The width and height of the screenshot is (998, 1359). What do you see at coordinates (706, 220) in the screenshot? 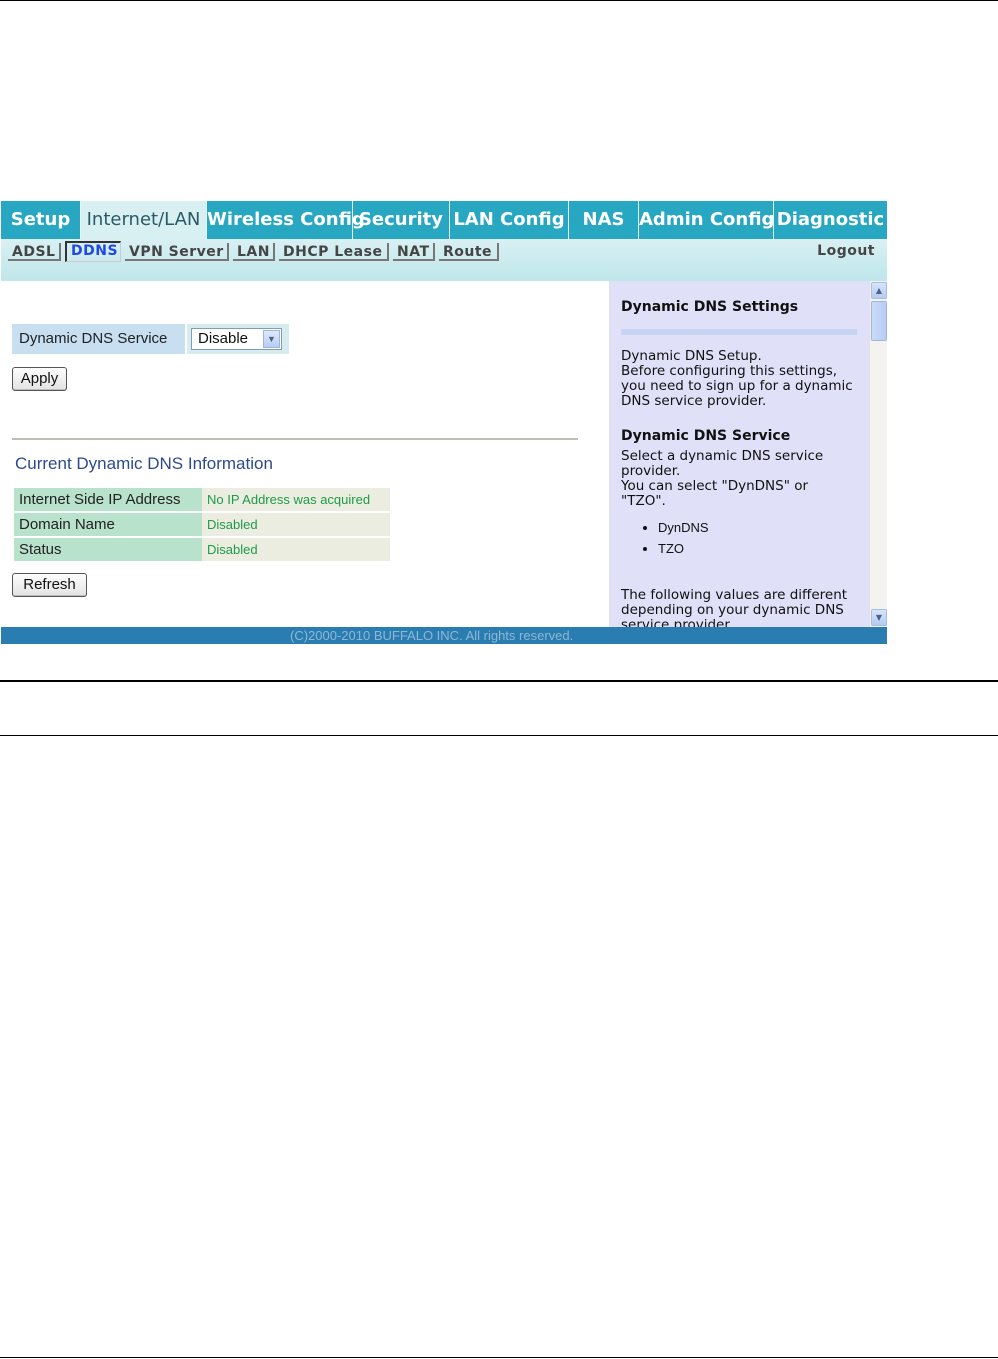
I see `tab-admin-config: Admin Config` at bounding box center [706, 220].